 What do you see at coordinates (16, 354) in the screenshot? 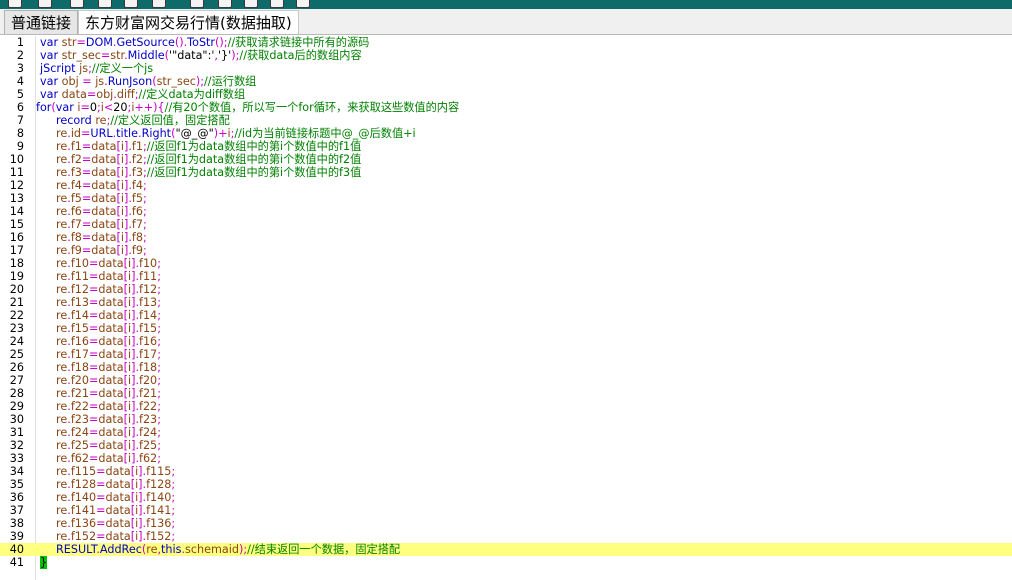
I see `line-number: 25` at bounding box center [16, 354].